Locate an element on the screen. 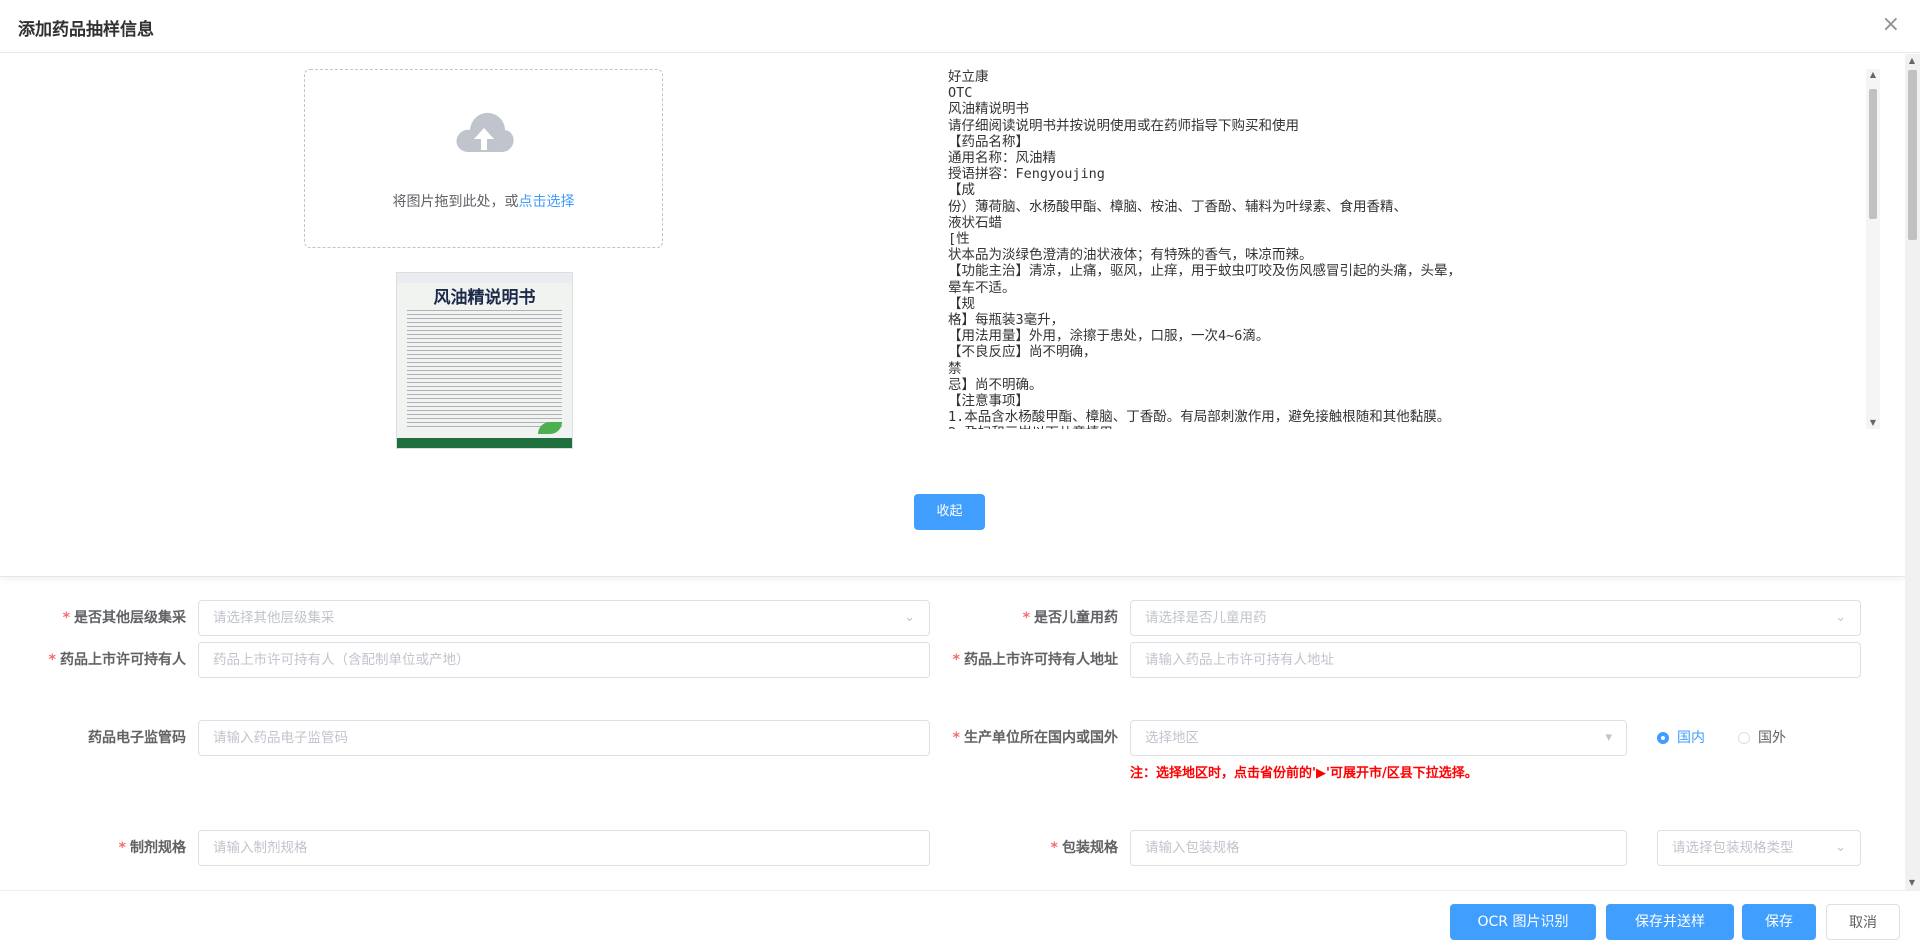 The image size is (1920, 951). radio-checked-icon is located at coordinates (1663, 738).